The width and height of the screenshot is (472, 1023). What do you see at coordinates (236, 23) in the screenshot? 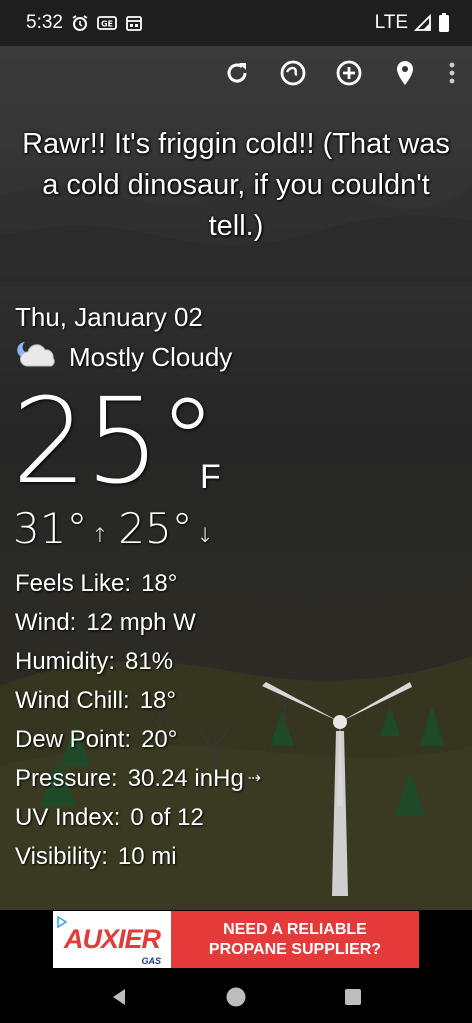
I see `status-bar: 5:32 GE LTE` at bounding box center [236, 23].